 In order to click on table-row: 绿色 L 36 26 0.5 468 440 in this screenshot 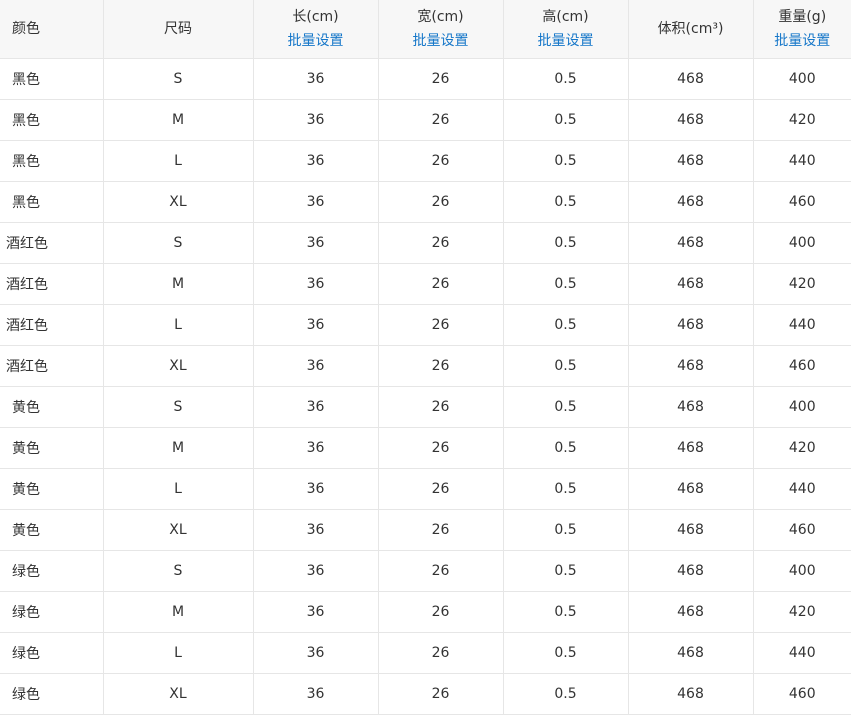, I will do `click(425, 653)`.